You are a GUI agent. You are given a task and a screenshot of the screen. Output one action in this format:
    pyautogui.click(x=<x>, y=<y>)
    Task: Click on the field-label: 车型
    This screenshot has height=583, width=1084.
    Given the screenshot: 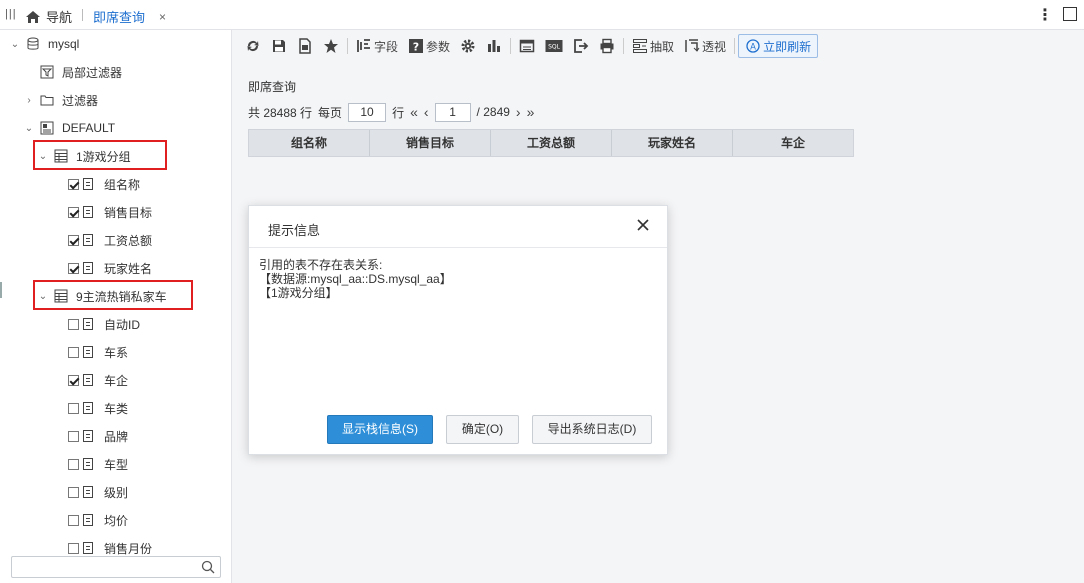 What is the action you would take?
    pyautogui.click(x=116, y=464)
    